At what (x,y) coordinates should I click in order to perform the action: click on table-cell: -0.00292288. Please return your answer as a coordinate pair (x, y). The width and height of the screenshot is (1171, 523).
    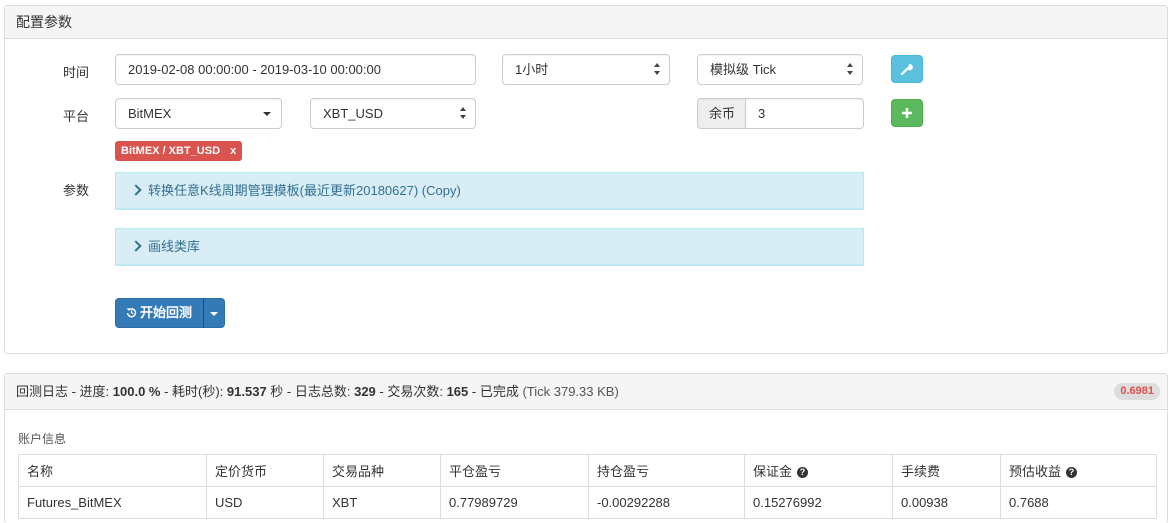
    Looking at the image, I should click on (666, 502).